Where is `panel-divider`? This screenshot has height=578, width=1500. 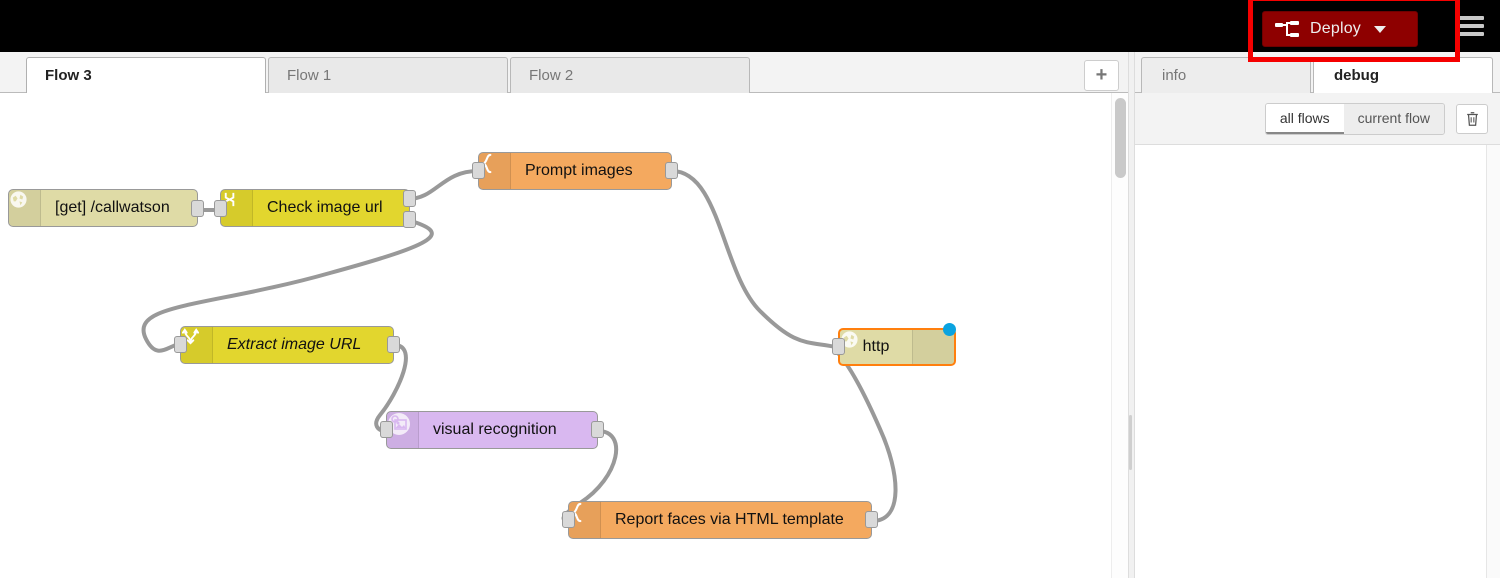
panel-divider is located at coordinates (1131, 315).